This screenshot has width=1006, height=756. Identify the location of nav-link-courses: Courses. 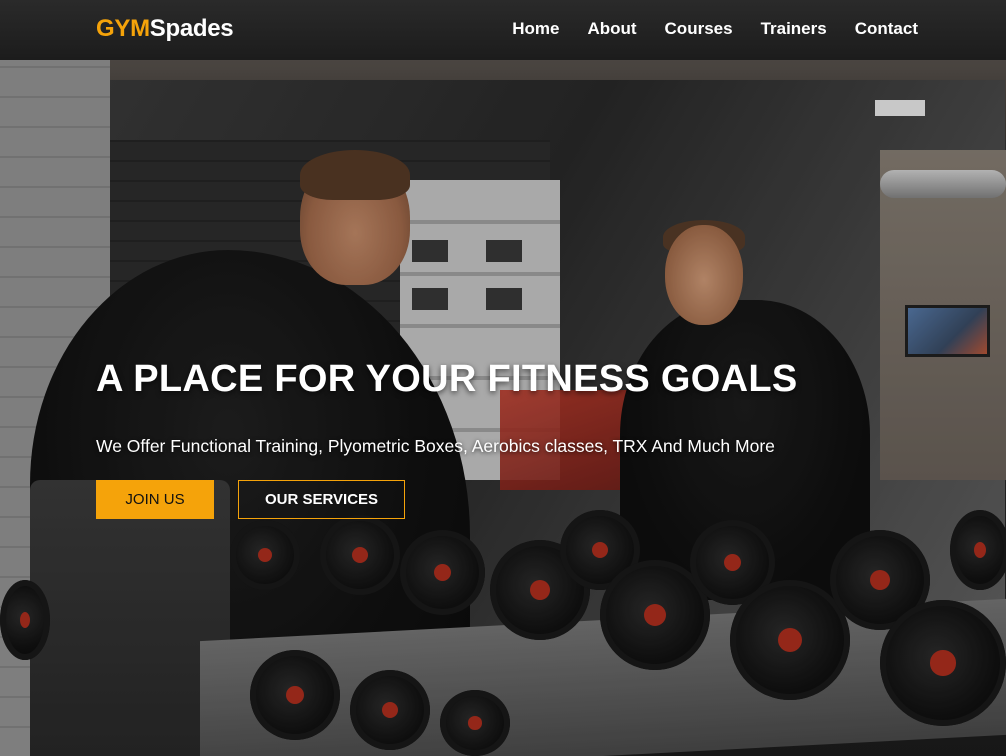
(699, 29).